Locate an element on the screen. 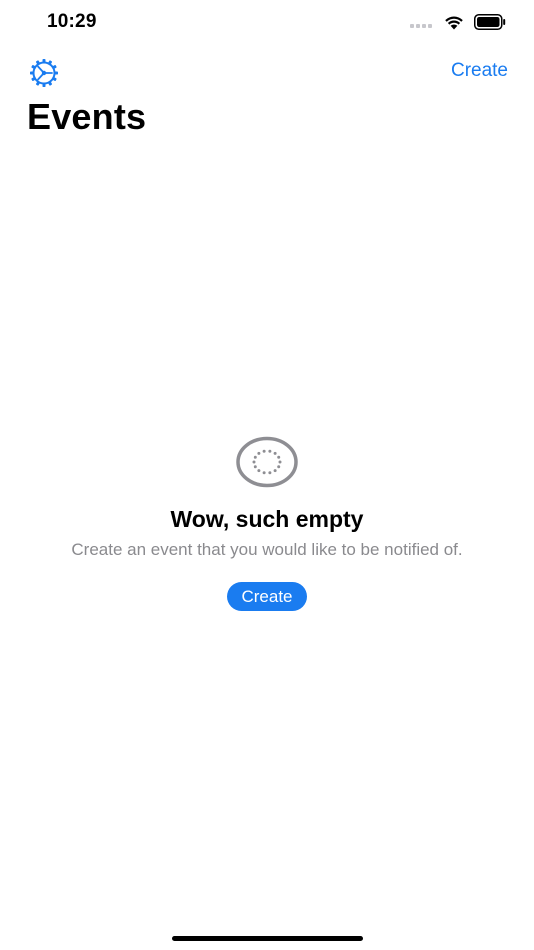 Image resolution: width=534 pixels, height=950 pixels. status-icons is located at coordinates (458, 22).